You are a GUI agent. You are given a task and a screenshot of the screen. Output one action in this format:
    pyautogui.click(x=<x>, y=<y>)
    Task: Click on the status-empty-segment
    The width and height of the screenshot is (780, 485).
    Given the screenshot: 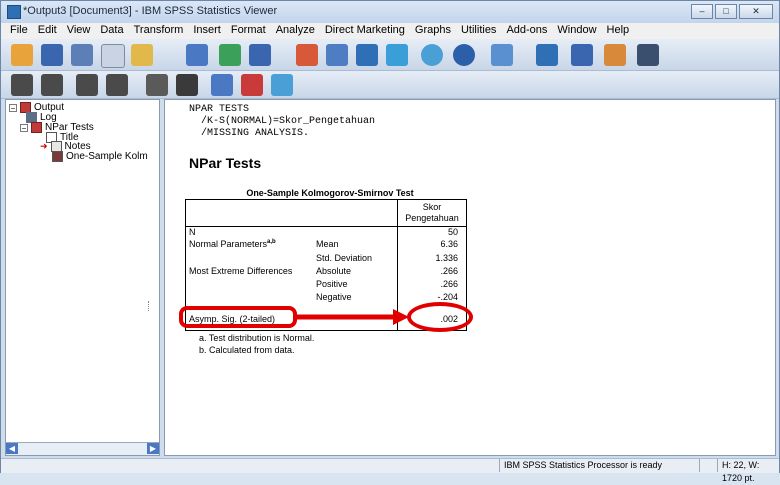 What is the action you would take?
    pyautogui.click(x=708, y=465)
    